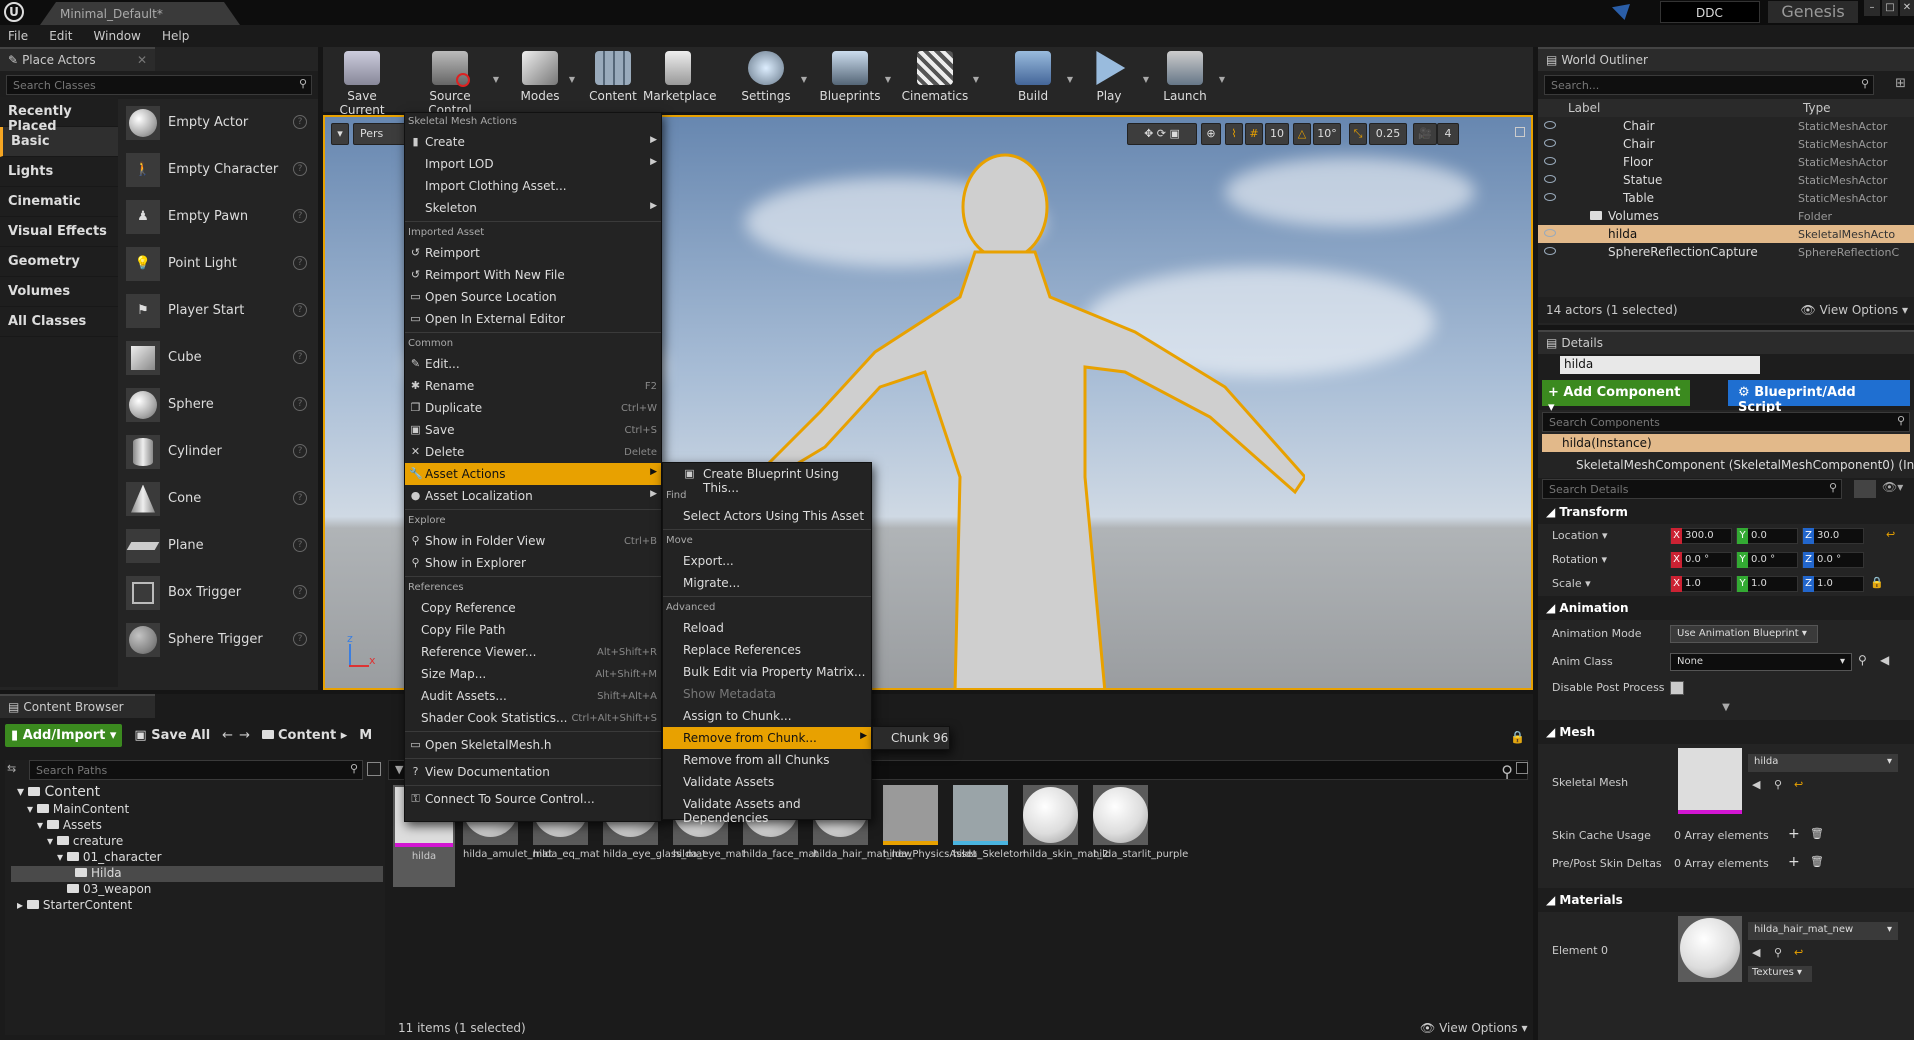  What do you see at coordinates (1580, 535) in the screenshot?
I see `location-label: Location ▾` at bounding box center [1580, 535].